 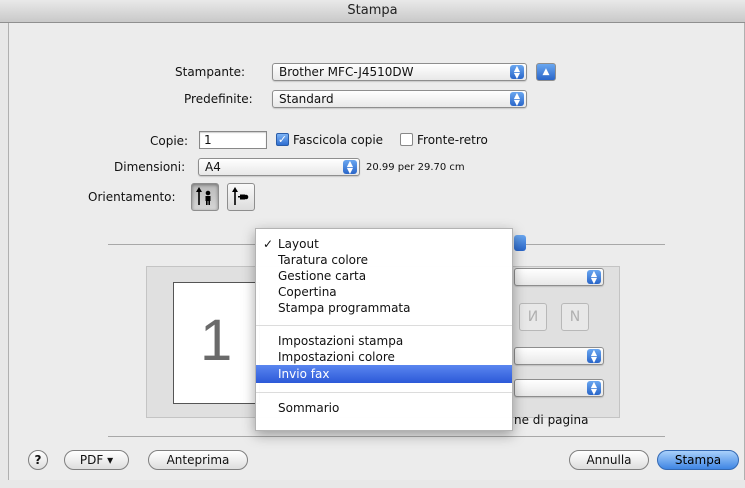 I want to click on duplex-label: Fronte-retro, so click(x=452, y=140).